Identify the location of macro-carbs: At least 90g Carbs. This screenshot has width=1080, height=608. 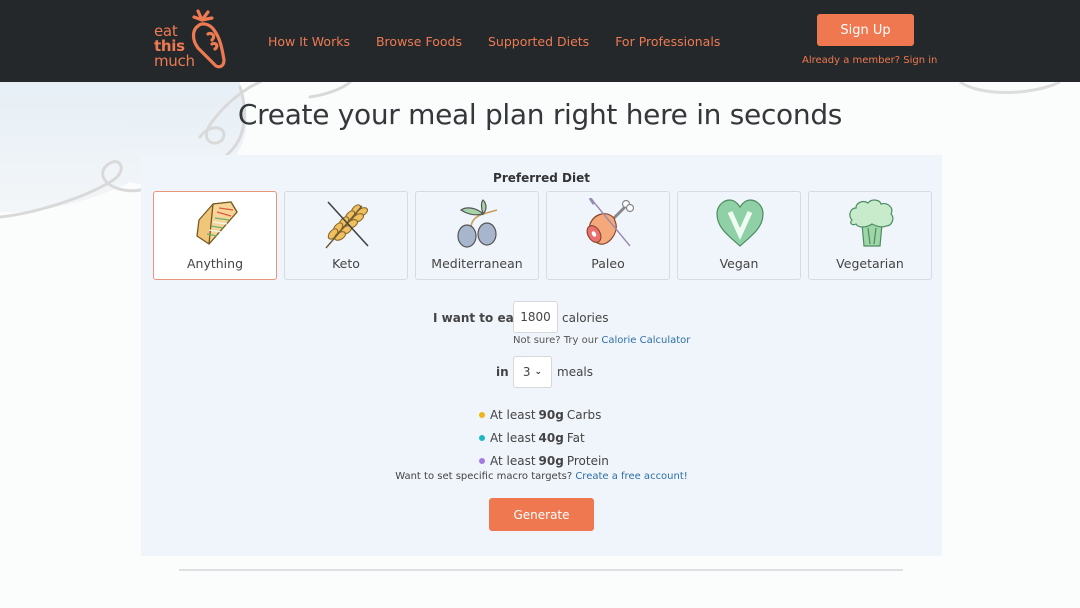
(544, 414).